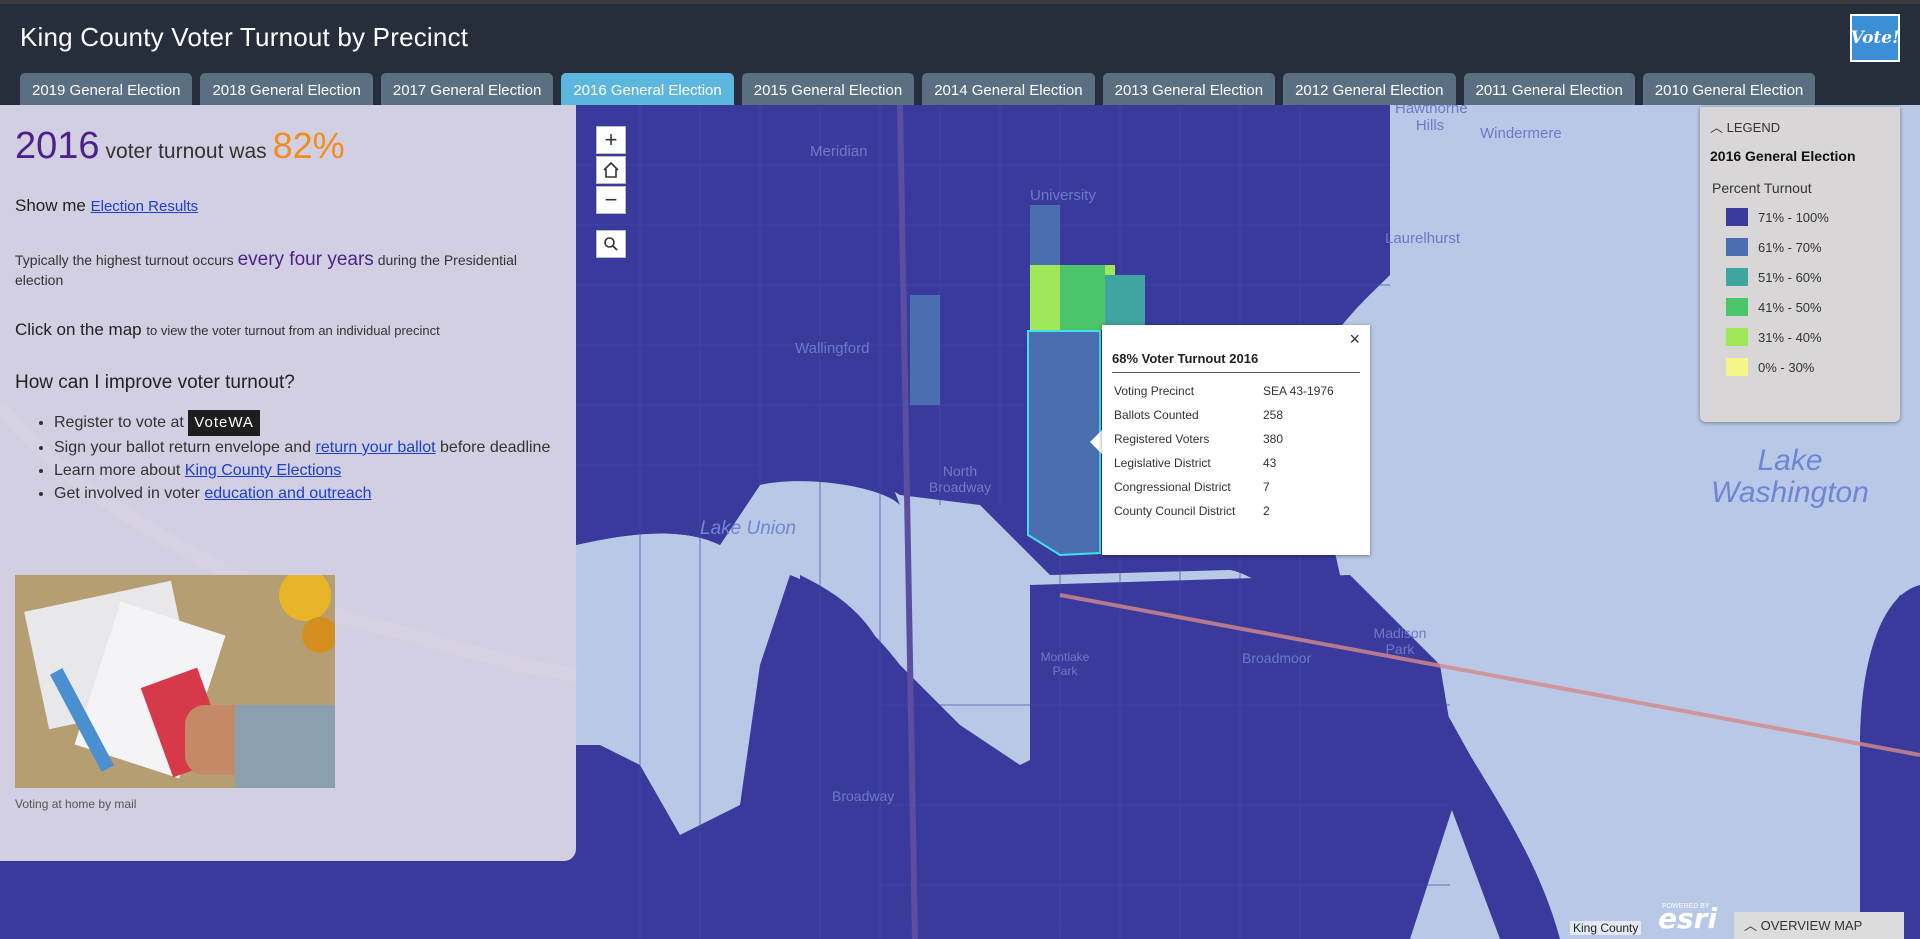  I want to click on list-item: Learn more about King County Elections, so click(307, 471).